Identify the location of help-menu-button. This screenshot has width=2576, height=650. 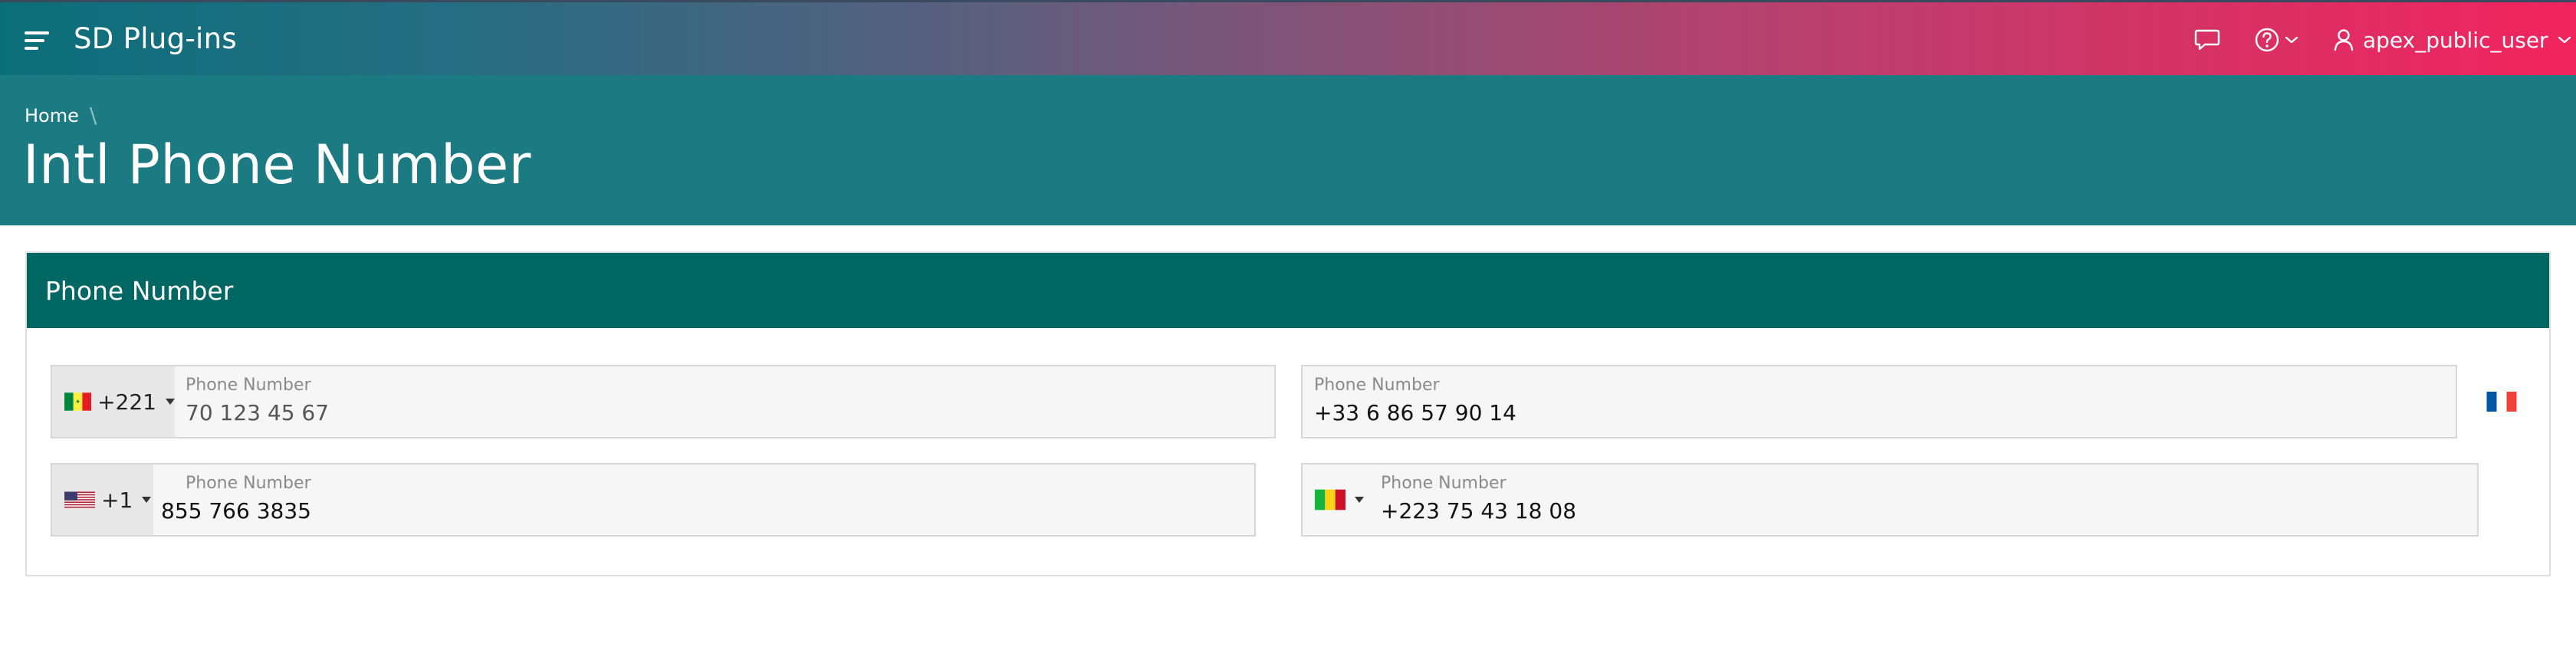
(2276, 39).